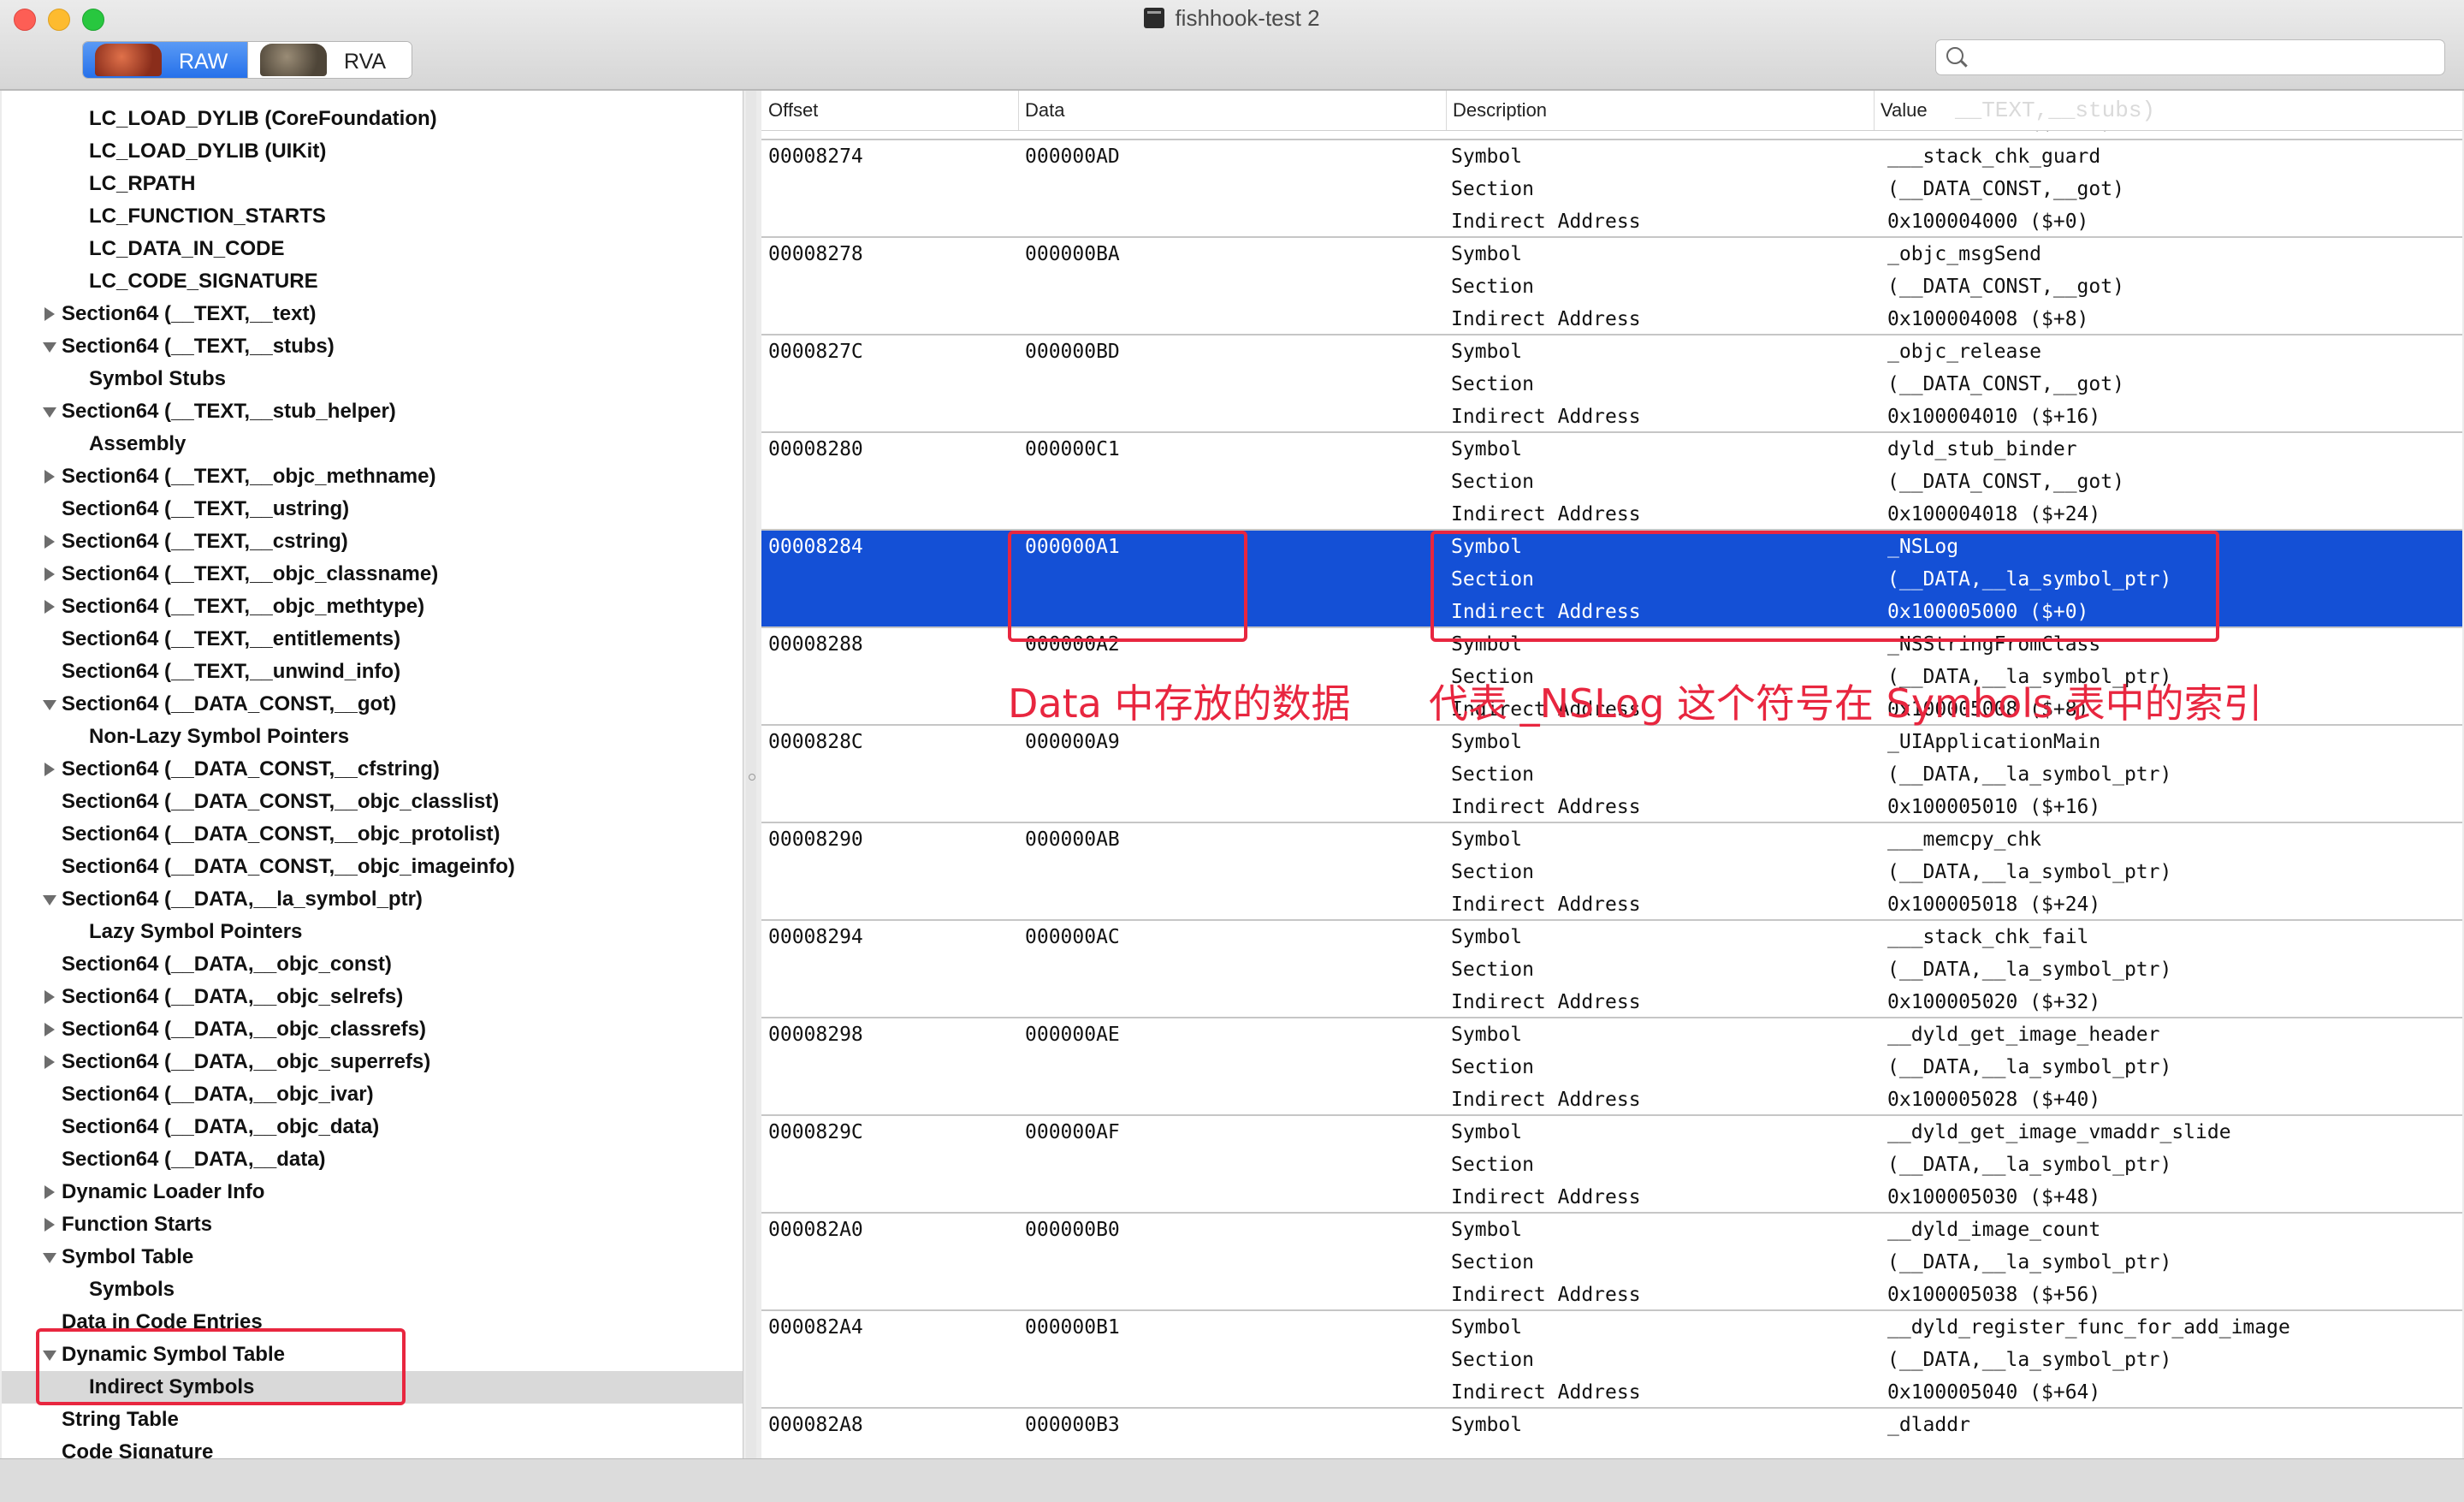 This screenshot has height=1502, width=2464. What do you see at coordinates (751, 774) in the screenshot?
I see `split-view-divider` at bounding box center [751, 774].